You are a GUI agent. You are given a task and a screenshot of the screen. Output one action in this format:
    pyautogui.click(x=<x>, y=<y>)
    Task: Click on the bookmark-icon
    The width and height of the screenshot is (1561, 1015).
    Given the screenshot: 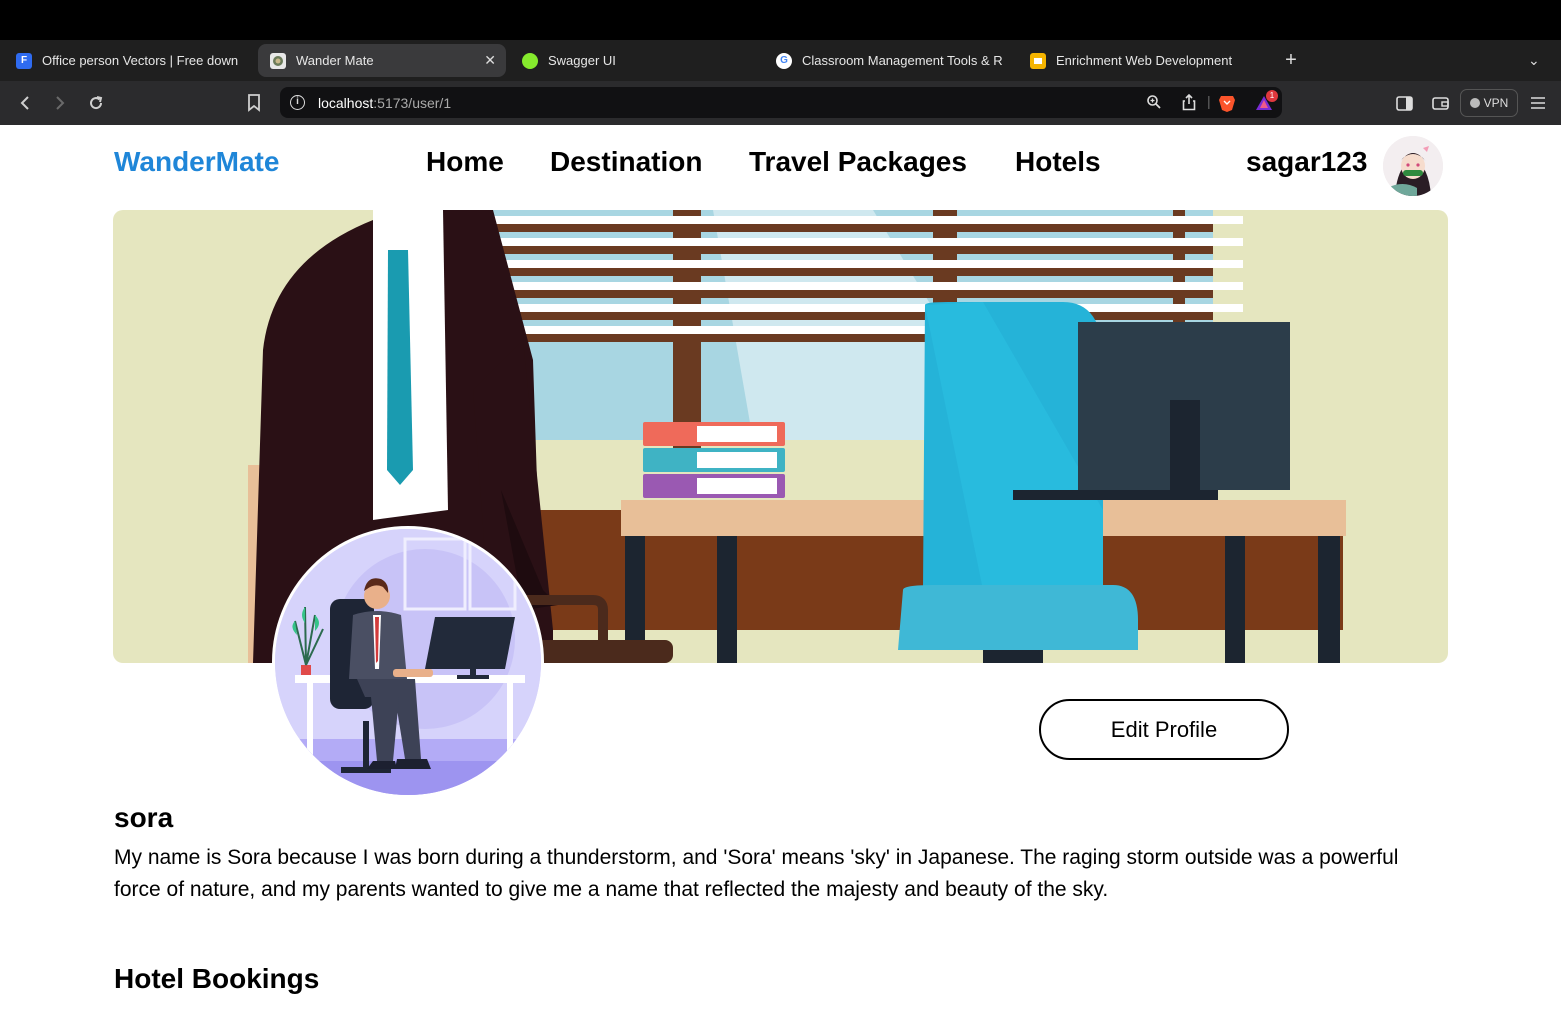 What is the action you would take?
    pyautogui.click(x=254, y=103)
    